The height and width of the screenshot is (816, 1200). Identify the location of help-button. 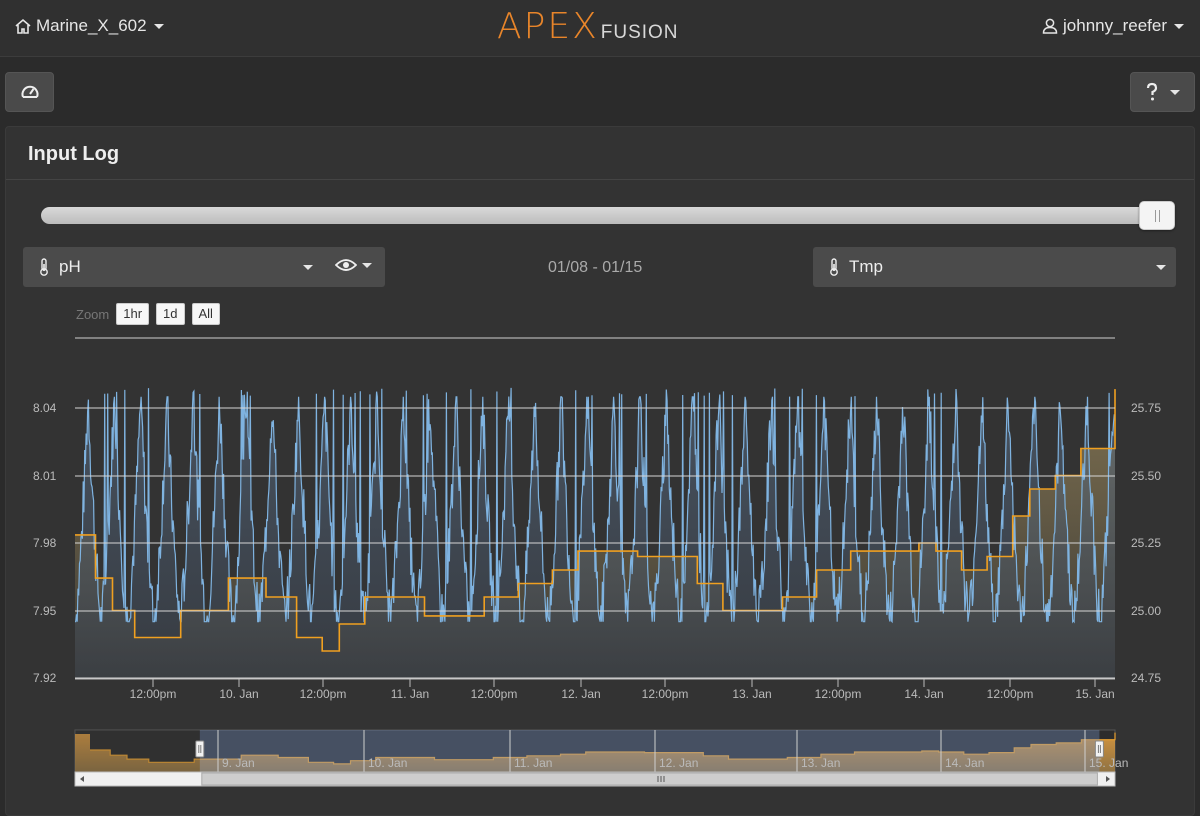
(1162, 92).